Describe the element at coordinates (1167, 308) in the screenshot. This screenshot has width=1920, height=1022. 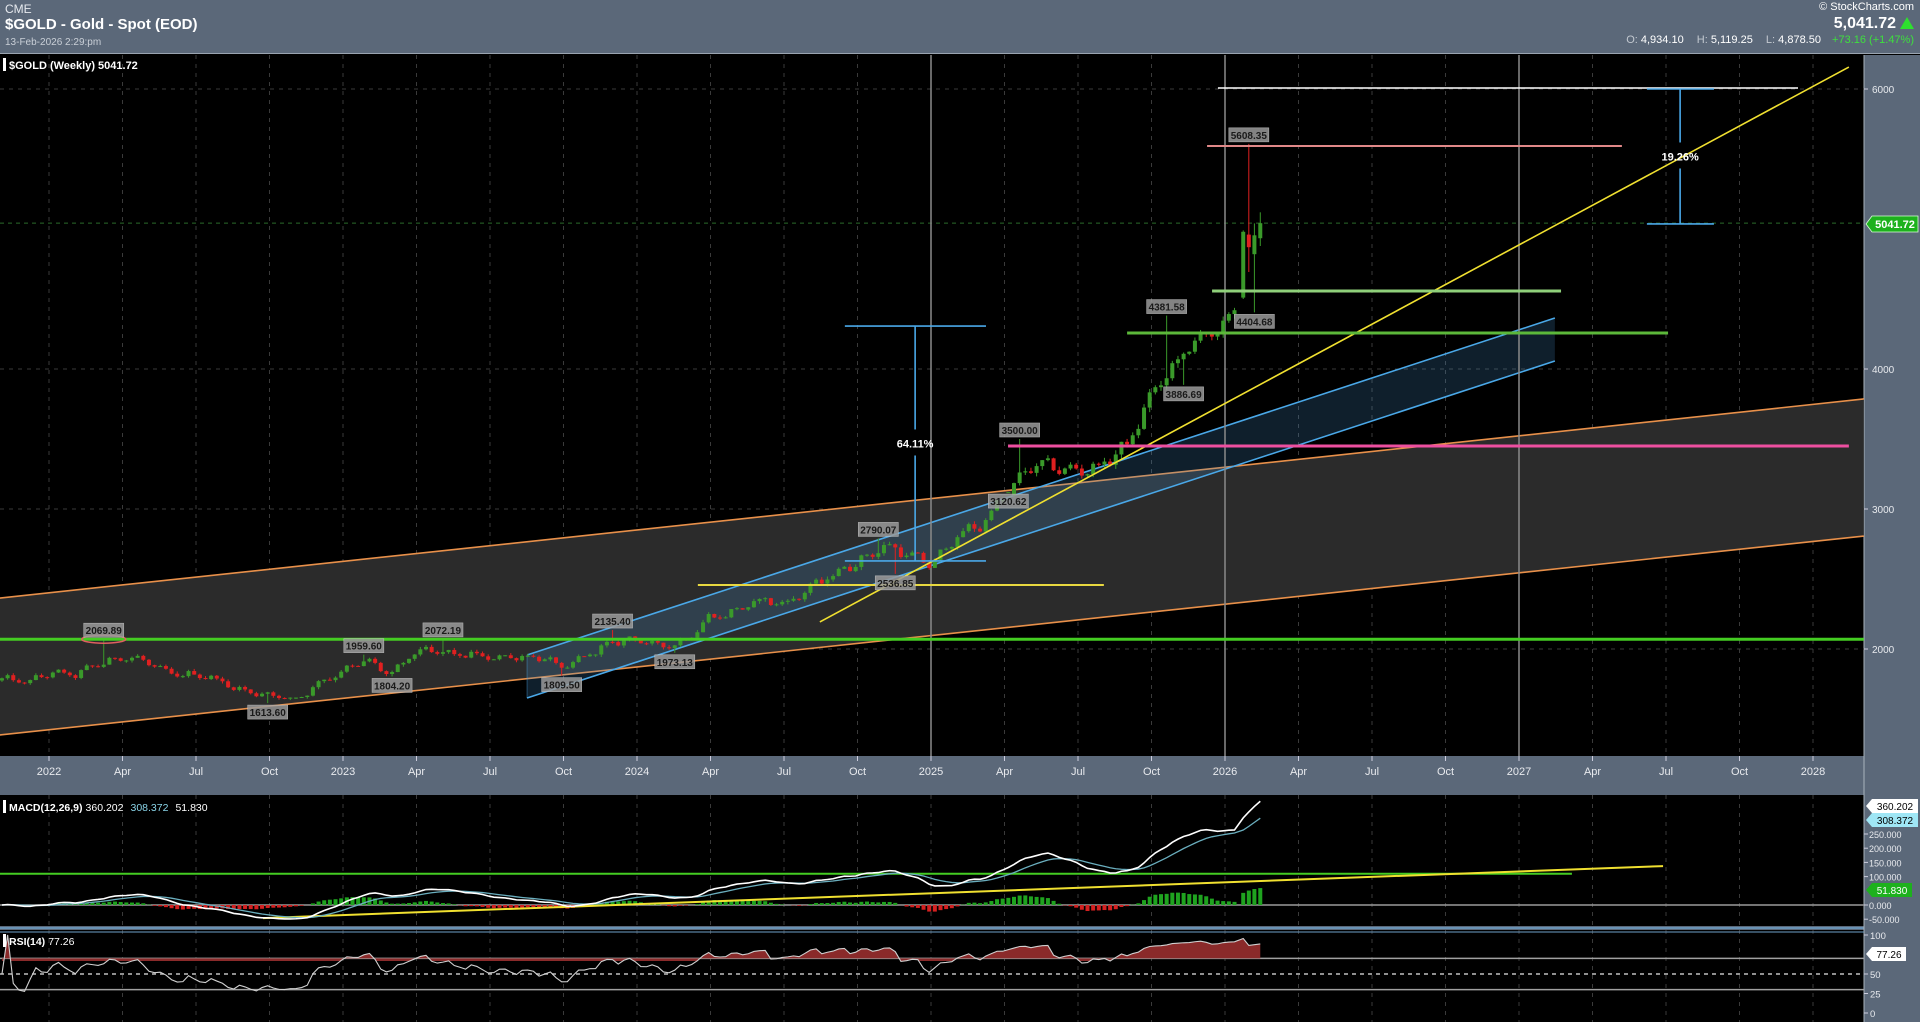
I see `price-label: 4381.58` at that location.